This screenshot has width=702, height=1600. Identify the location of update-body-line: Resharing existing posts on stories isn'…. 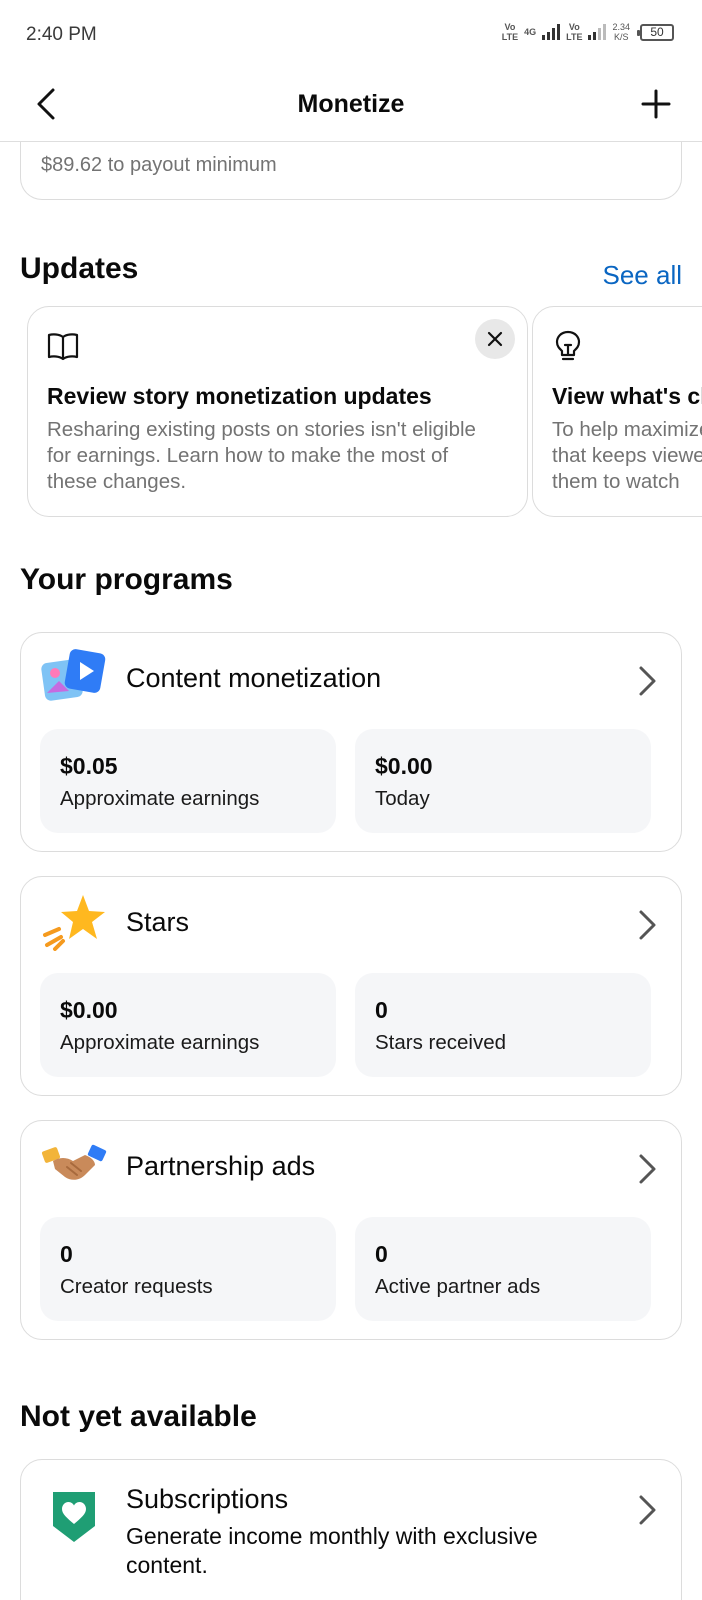
(261, 429).